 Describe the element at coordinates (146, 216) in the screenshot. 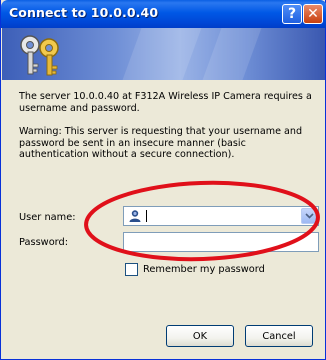

I see `text-cursor` at that location.